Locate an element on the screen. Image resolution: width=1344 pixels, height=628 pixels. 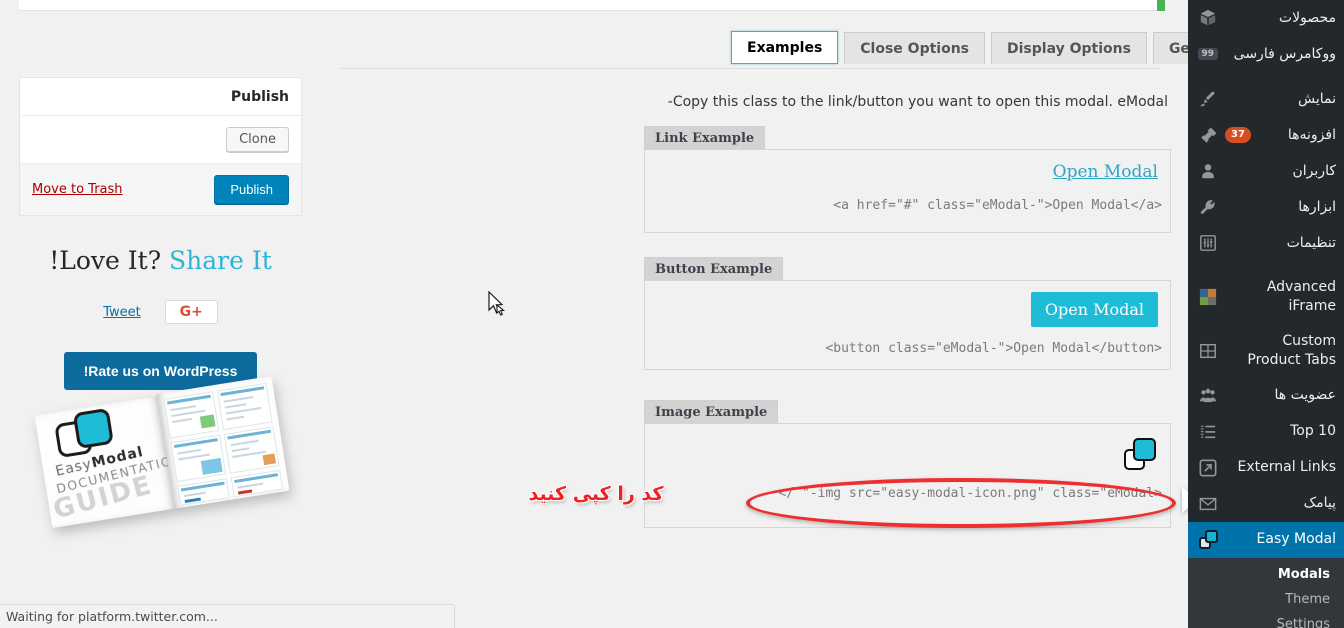
share-buttons-row: Tweet G+ is located at coordinates (160, 312).